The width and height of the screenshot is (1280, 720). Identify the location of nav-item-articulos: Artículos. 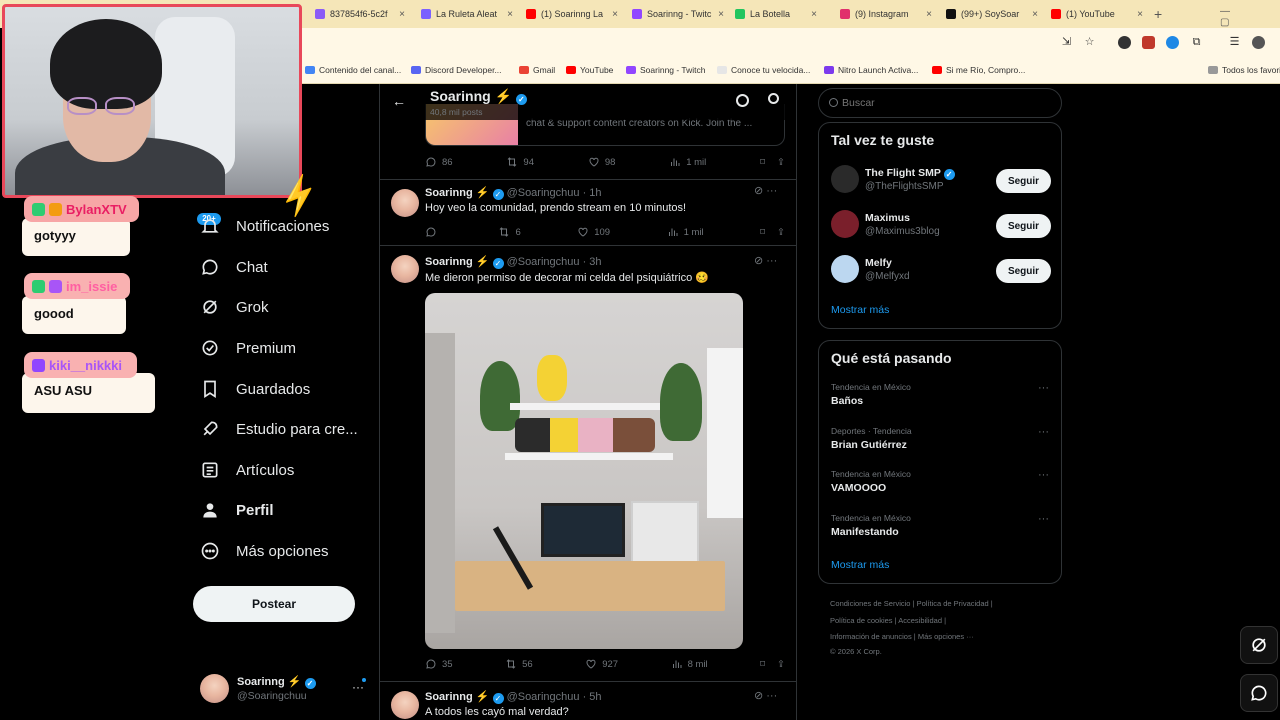
(247, 470).